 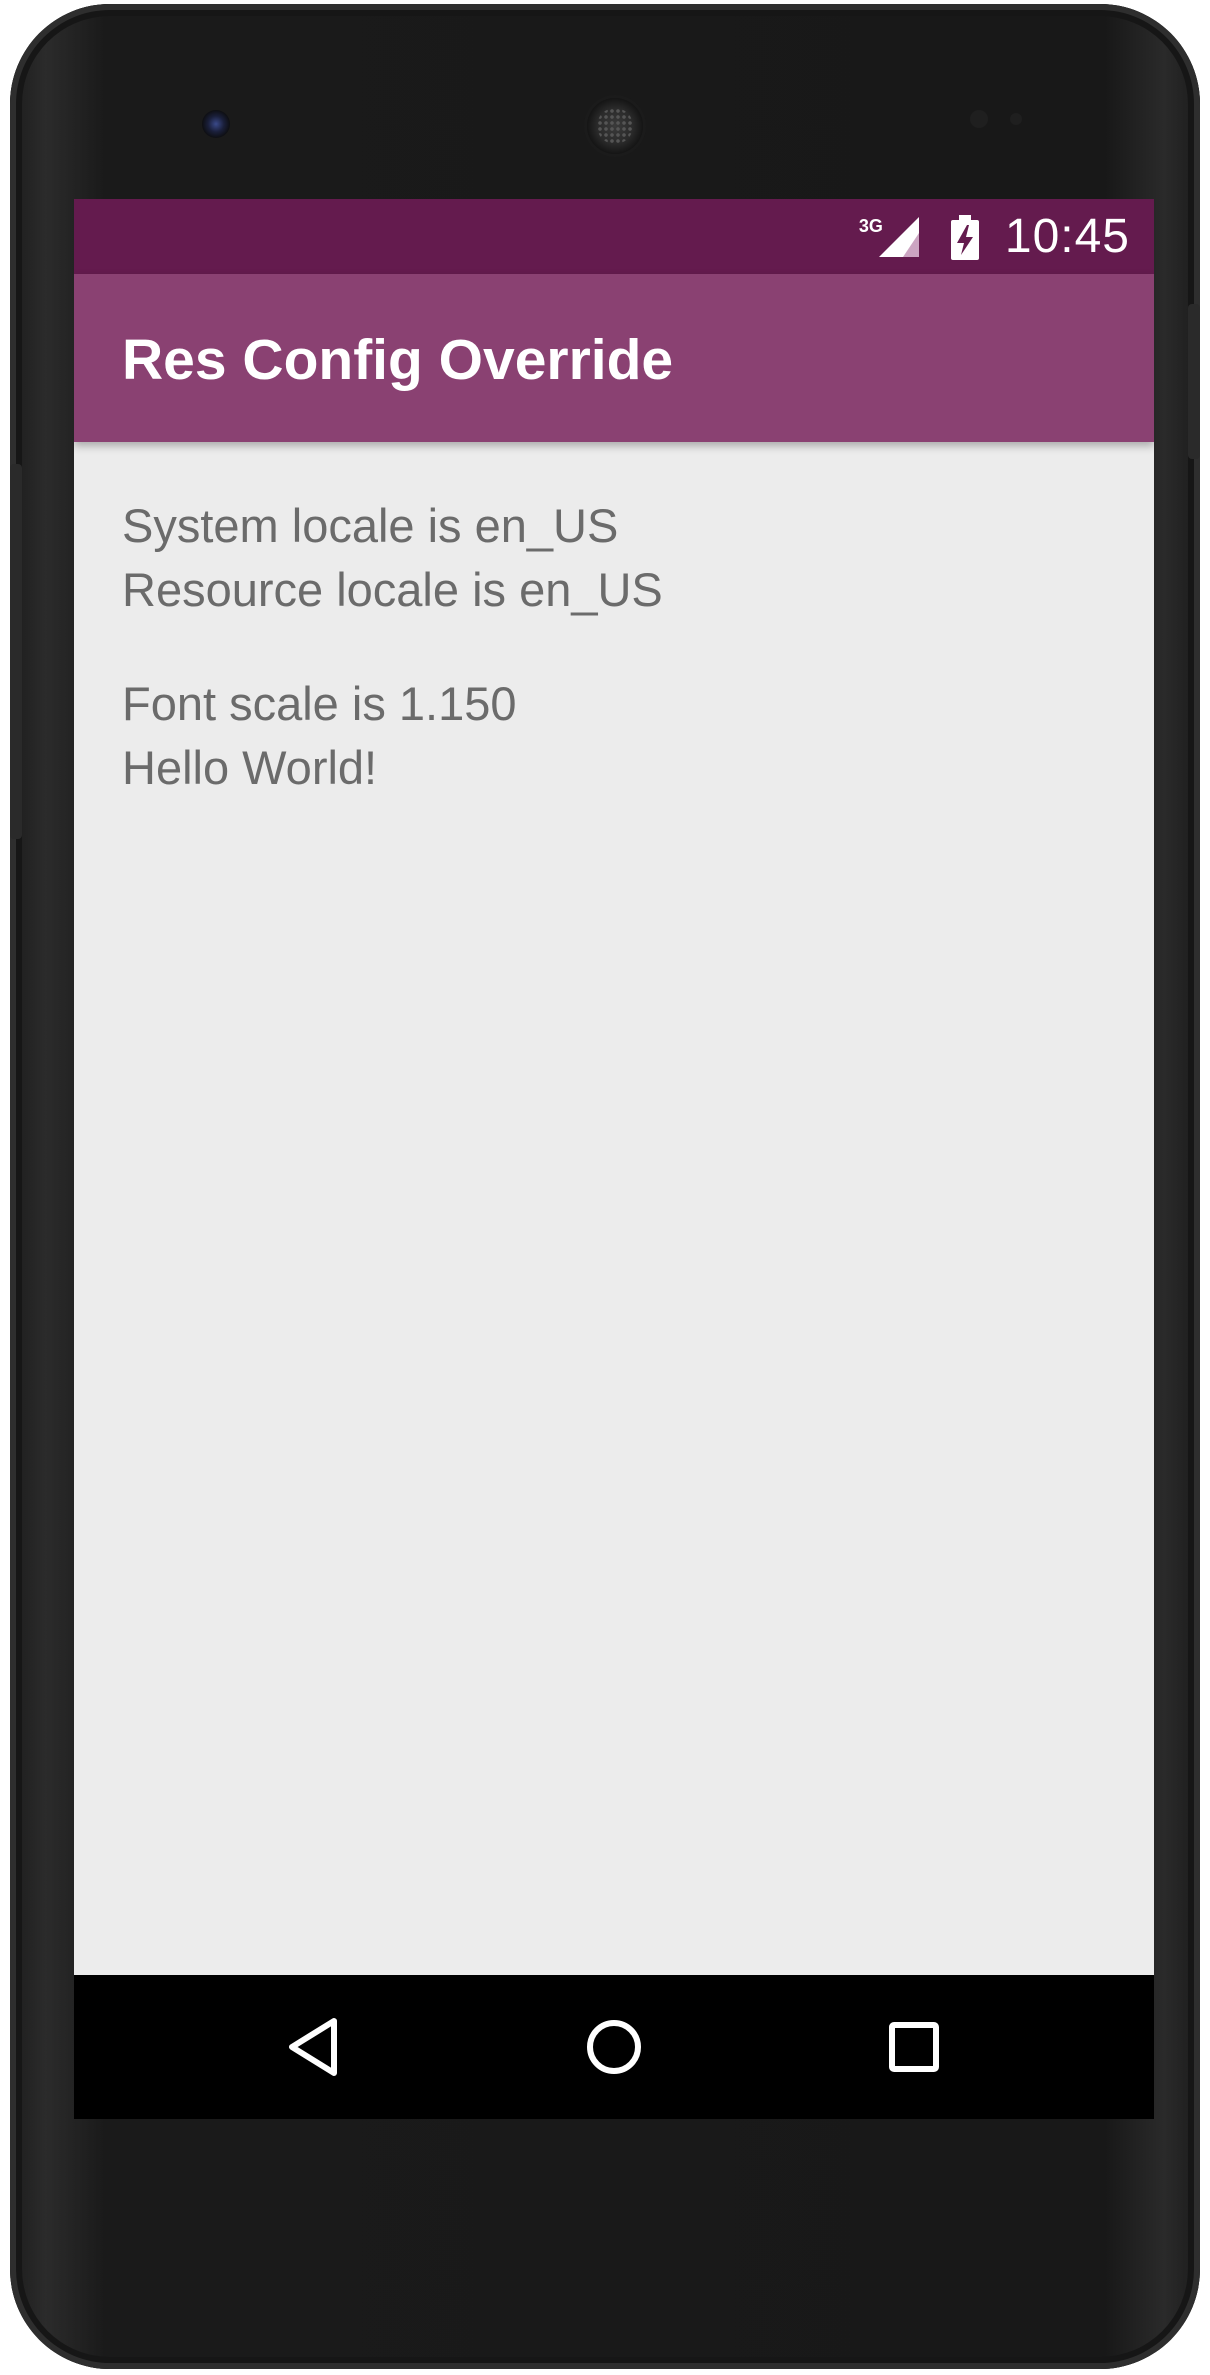 What do you see at coordinates (898, 236) in the screenshot?
I see `signal-icon` at bounding box center [898, 236].